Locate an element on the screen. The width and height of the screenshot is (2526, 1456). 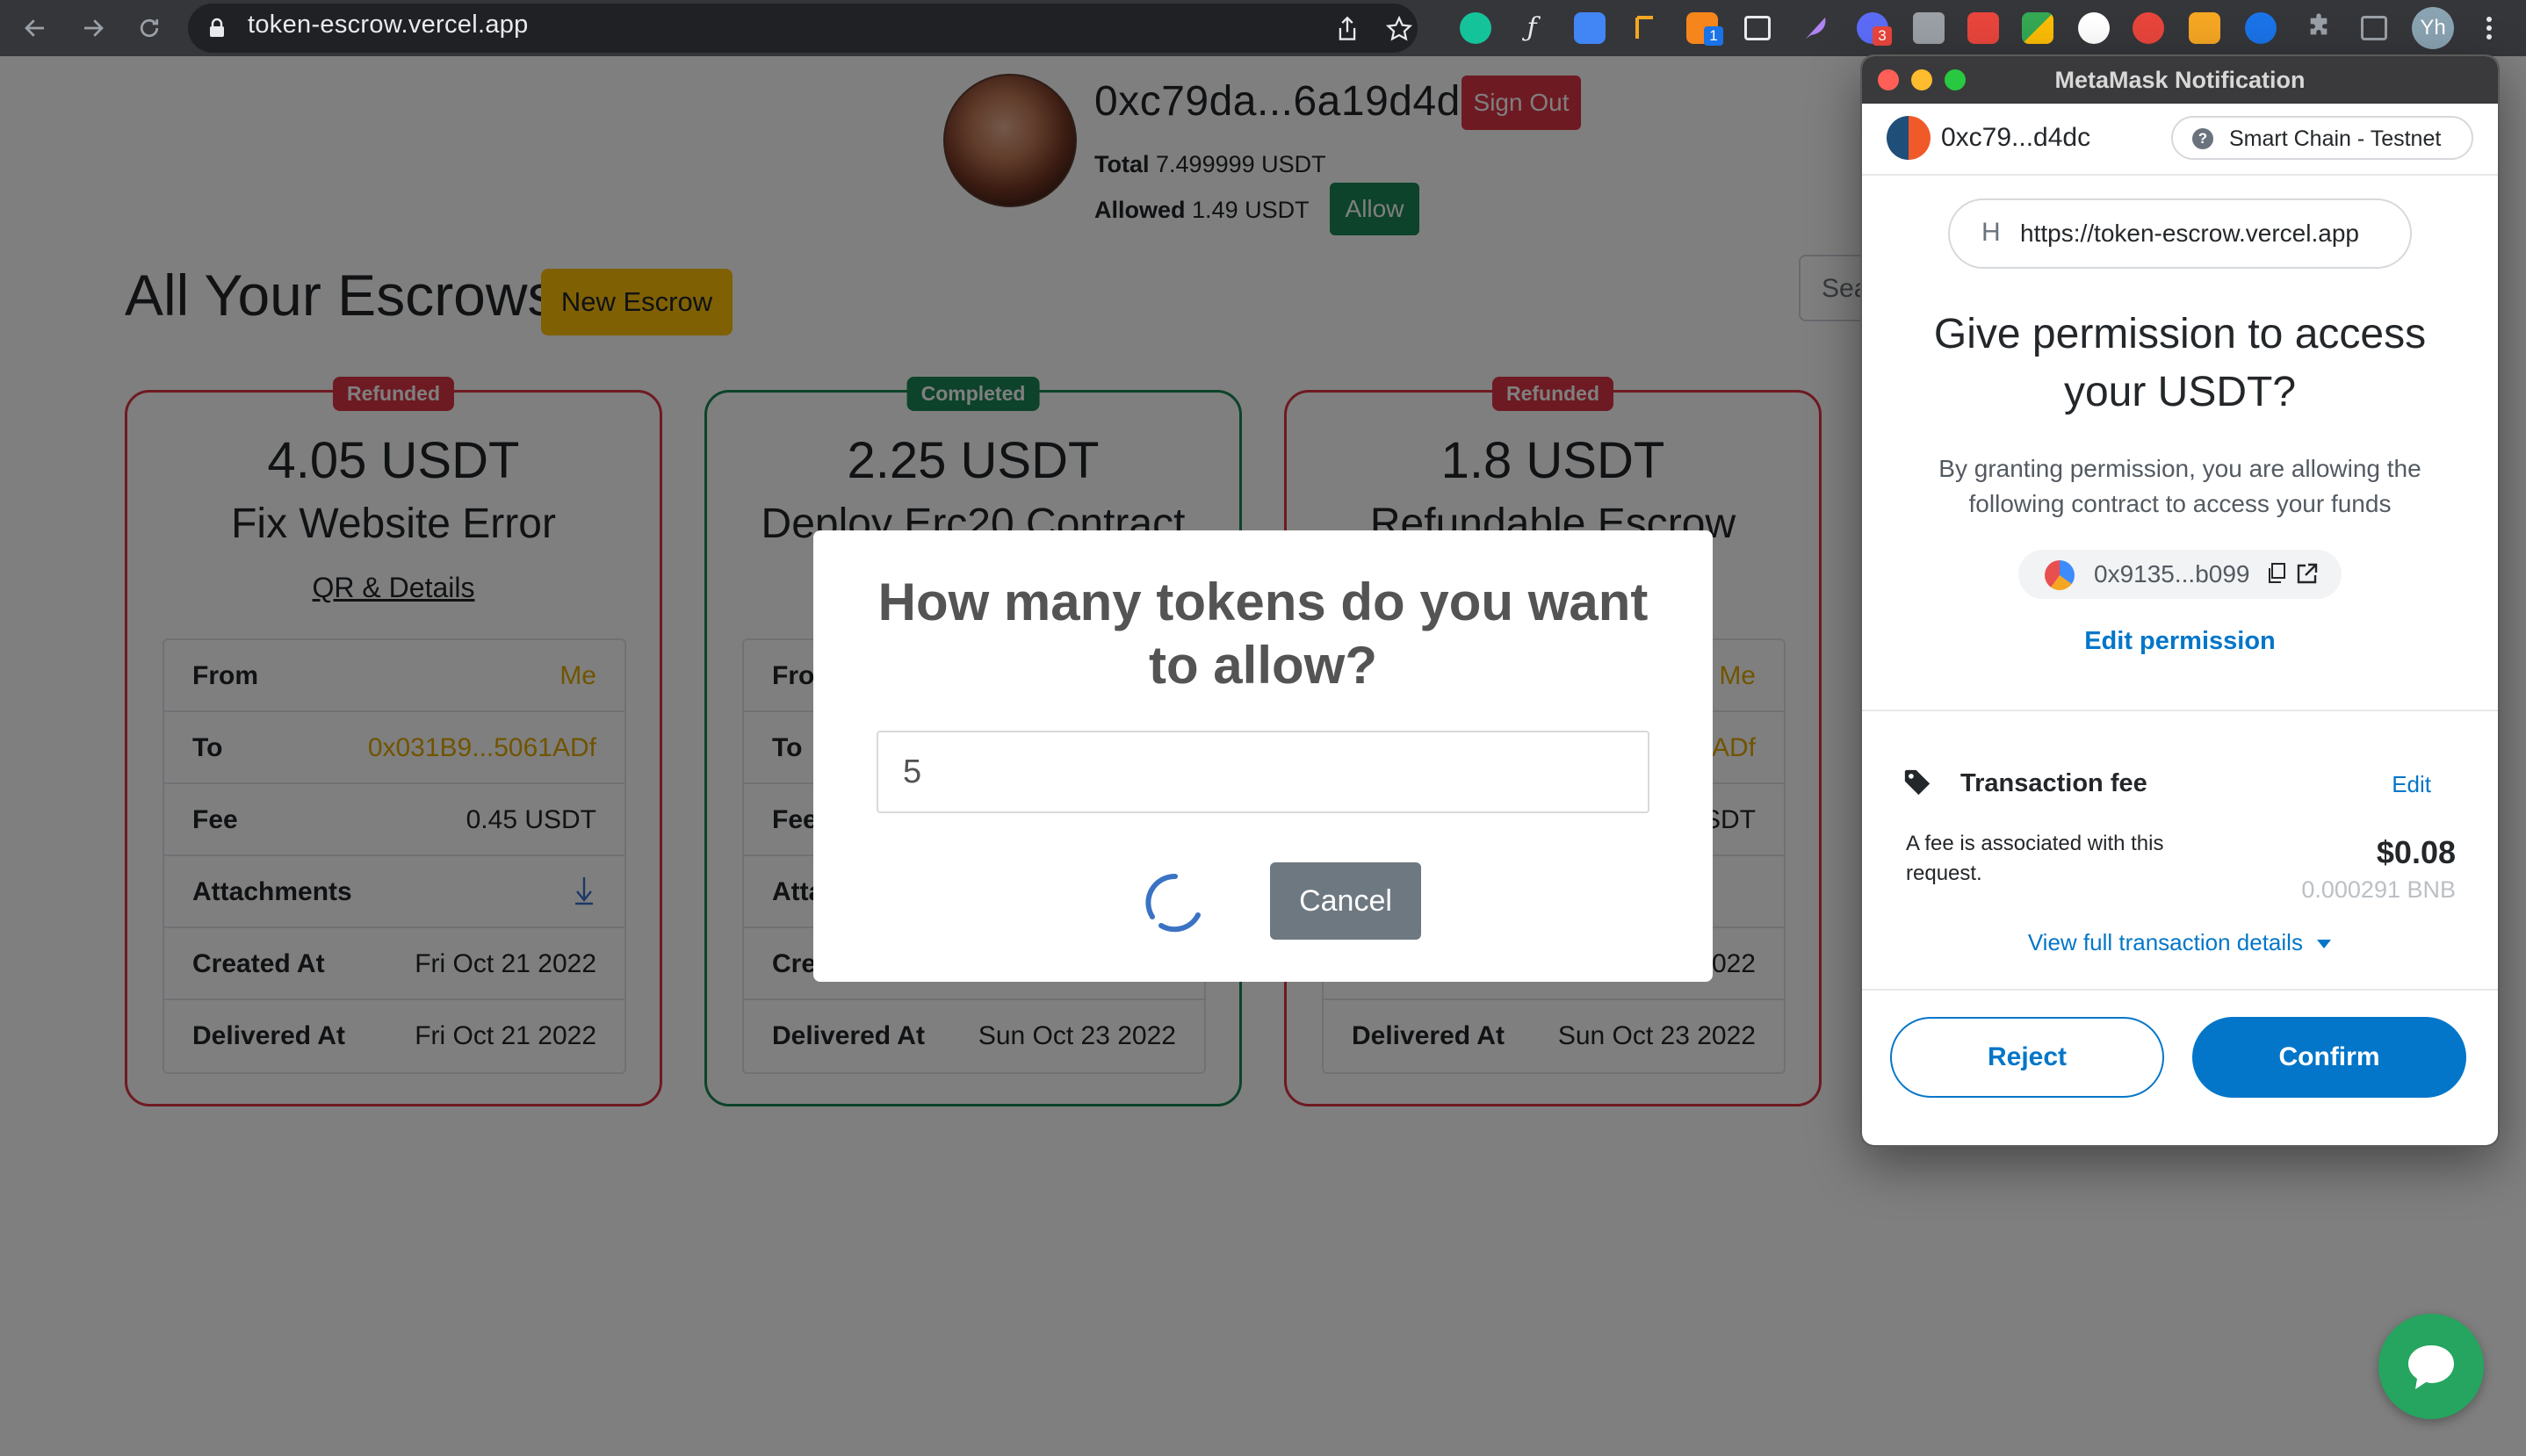
contract-address: 0x9135...b099 is located at coordinates (2172, 573).